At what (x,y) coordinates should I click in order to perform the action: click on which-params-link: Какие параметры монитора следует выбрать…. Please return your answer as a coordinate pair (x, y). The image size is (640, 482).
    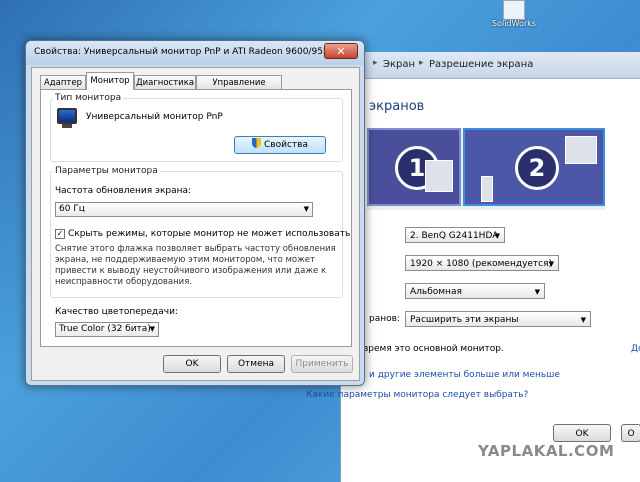
    Looking at the image, I should click on (417, 395).